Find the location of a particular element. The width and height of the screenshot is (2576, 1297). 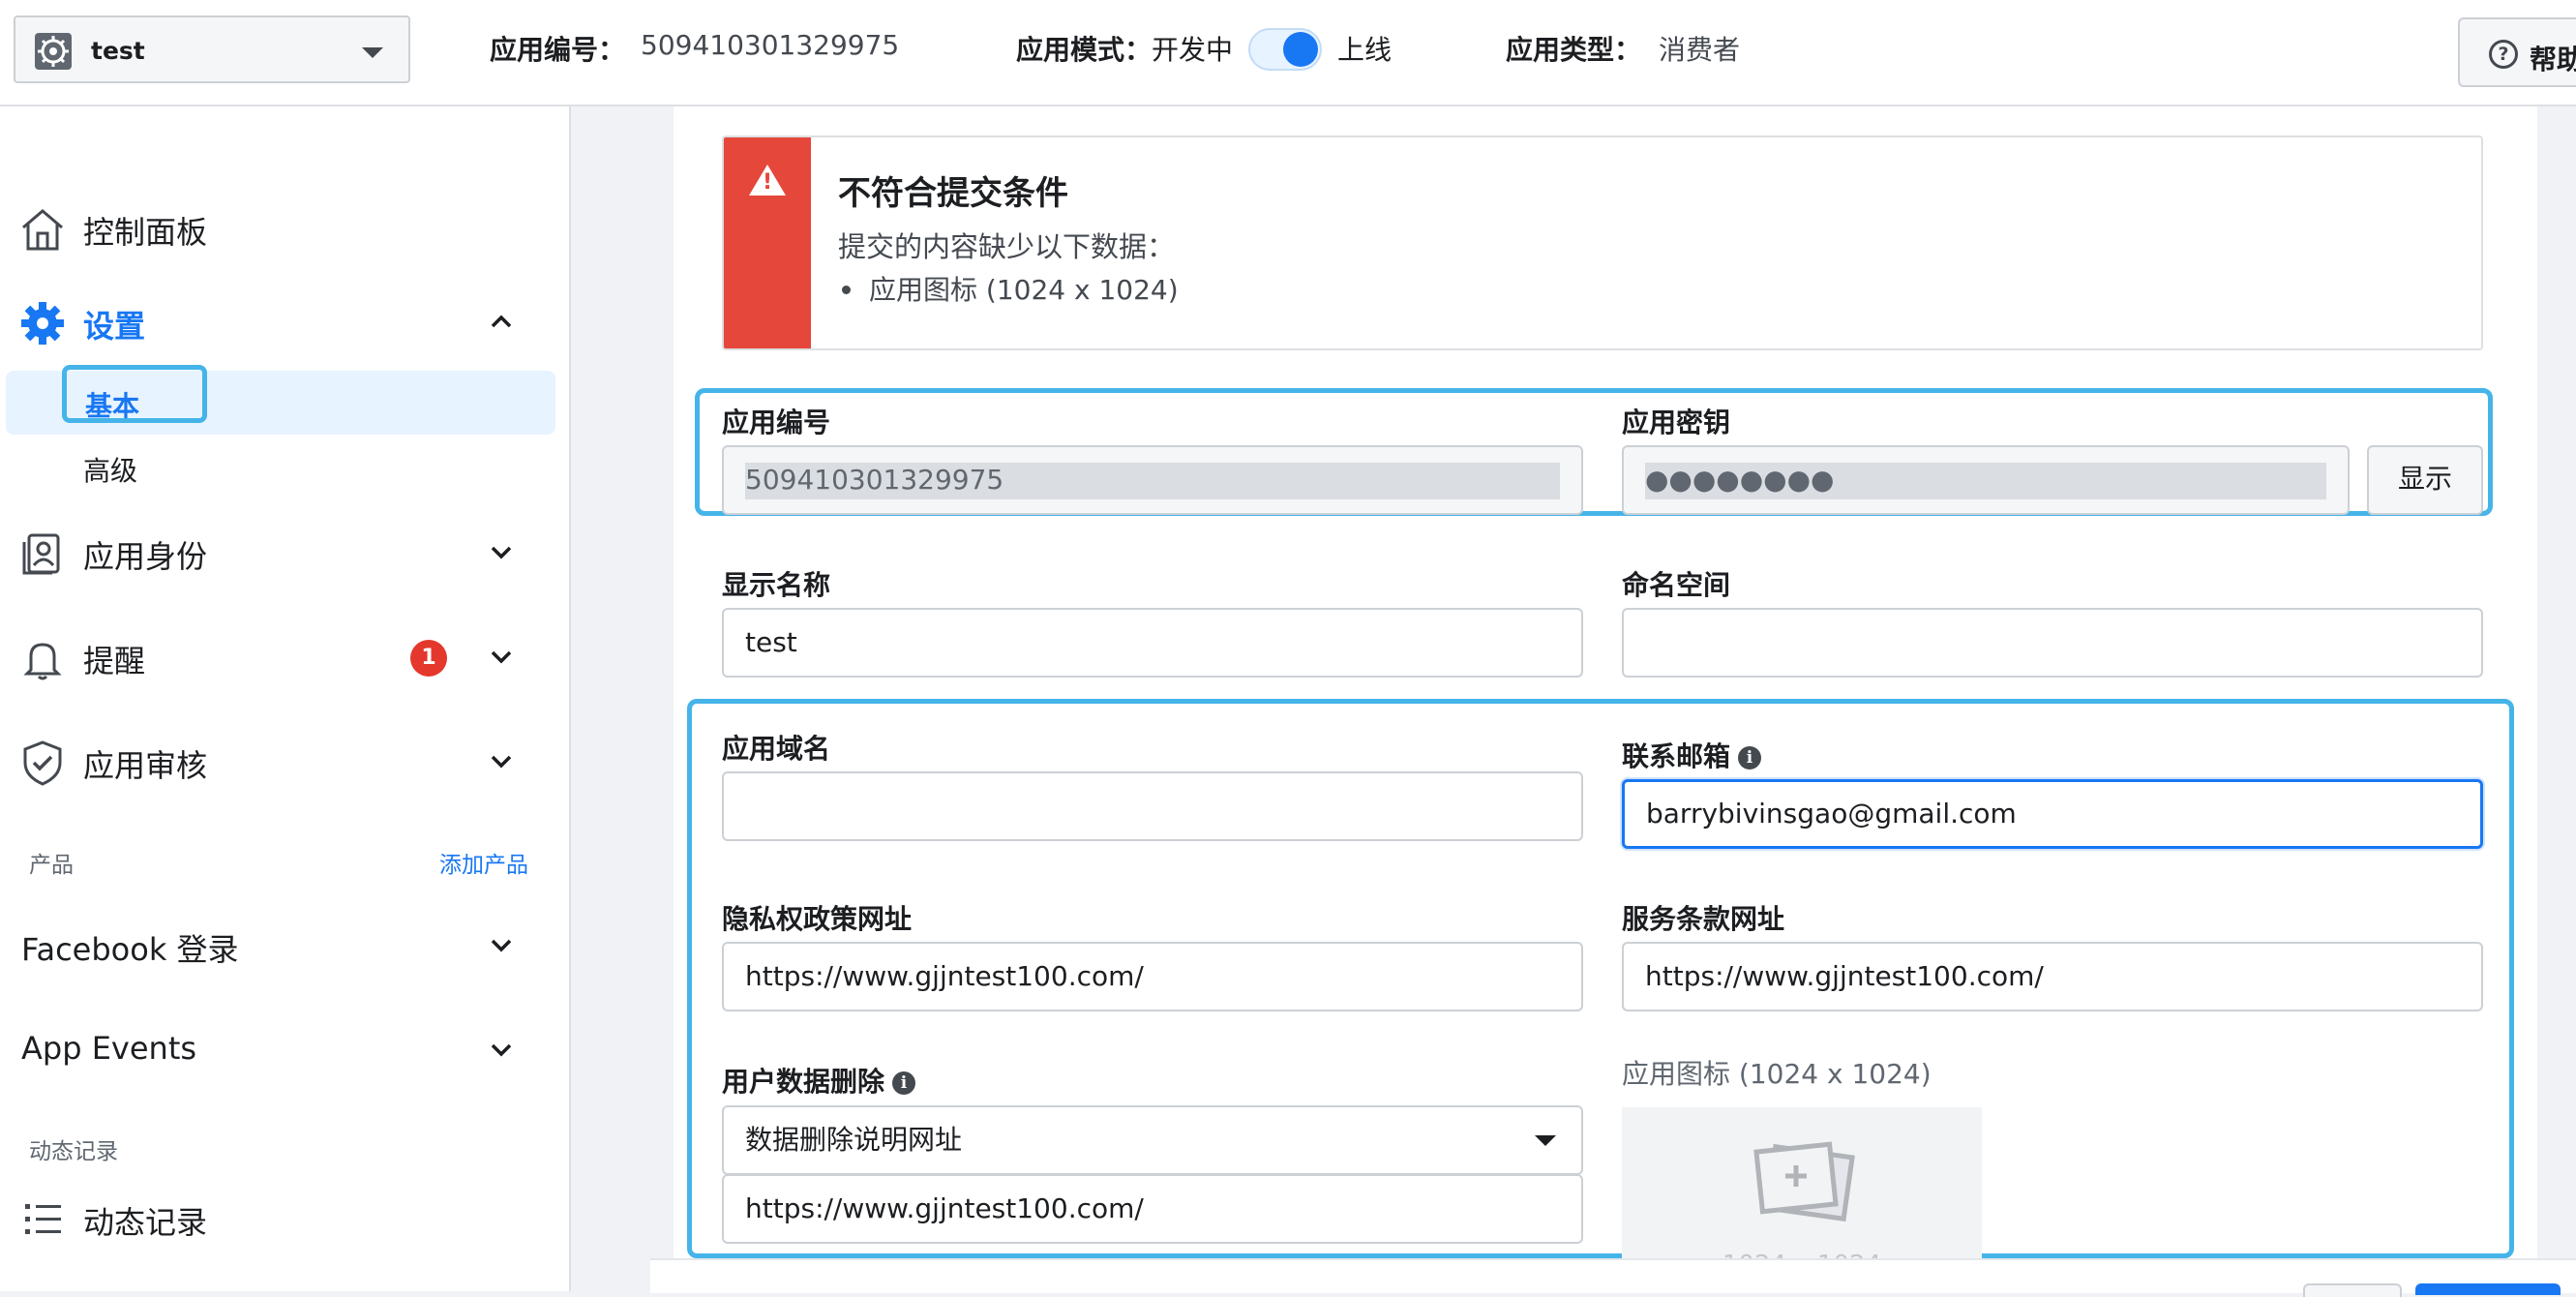

sidebar-item-activity-log: 动态记录 is located at coordinates (285, 1217).